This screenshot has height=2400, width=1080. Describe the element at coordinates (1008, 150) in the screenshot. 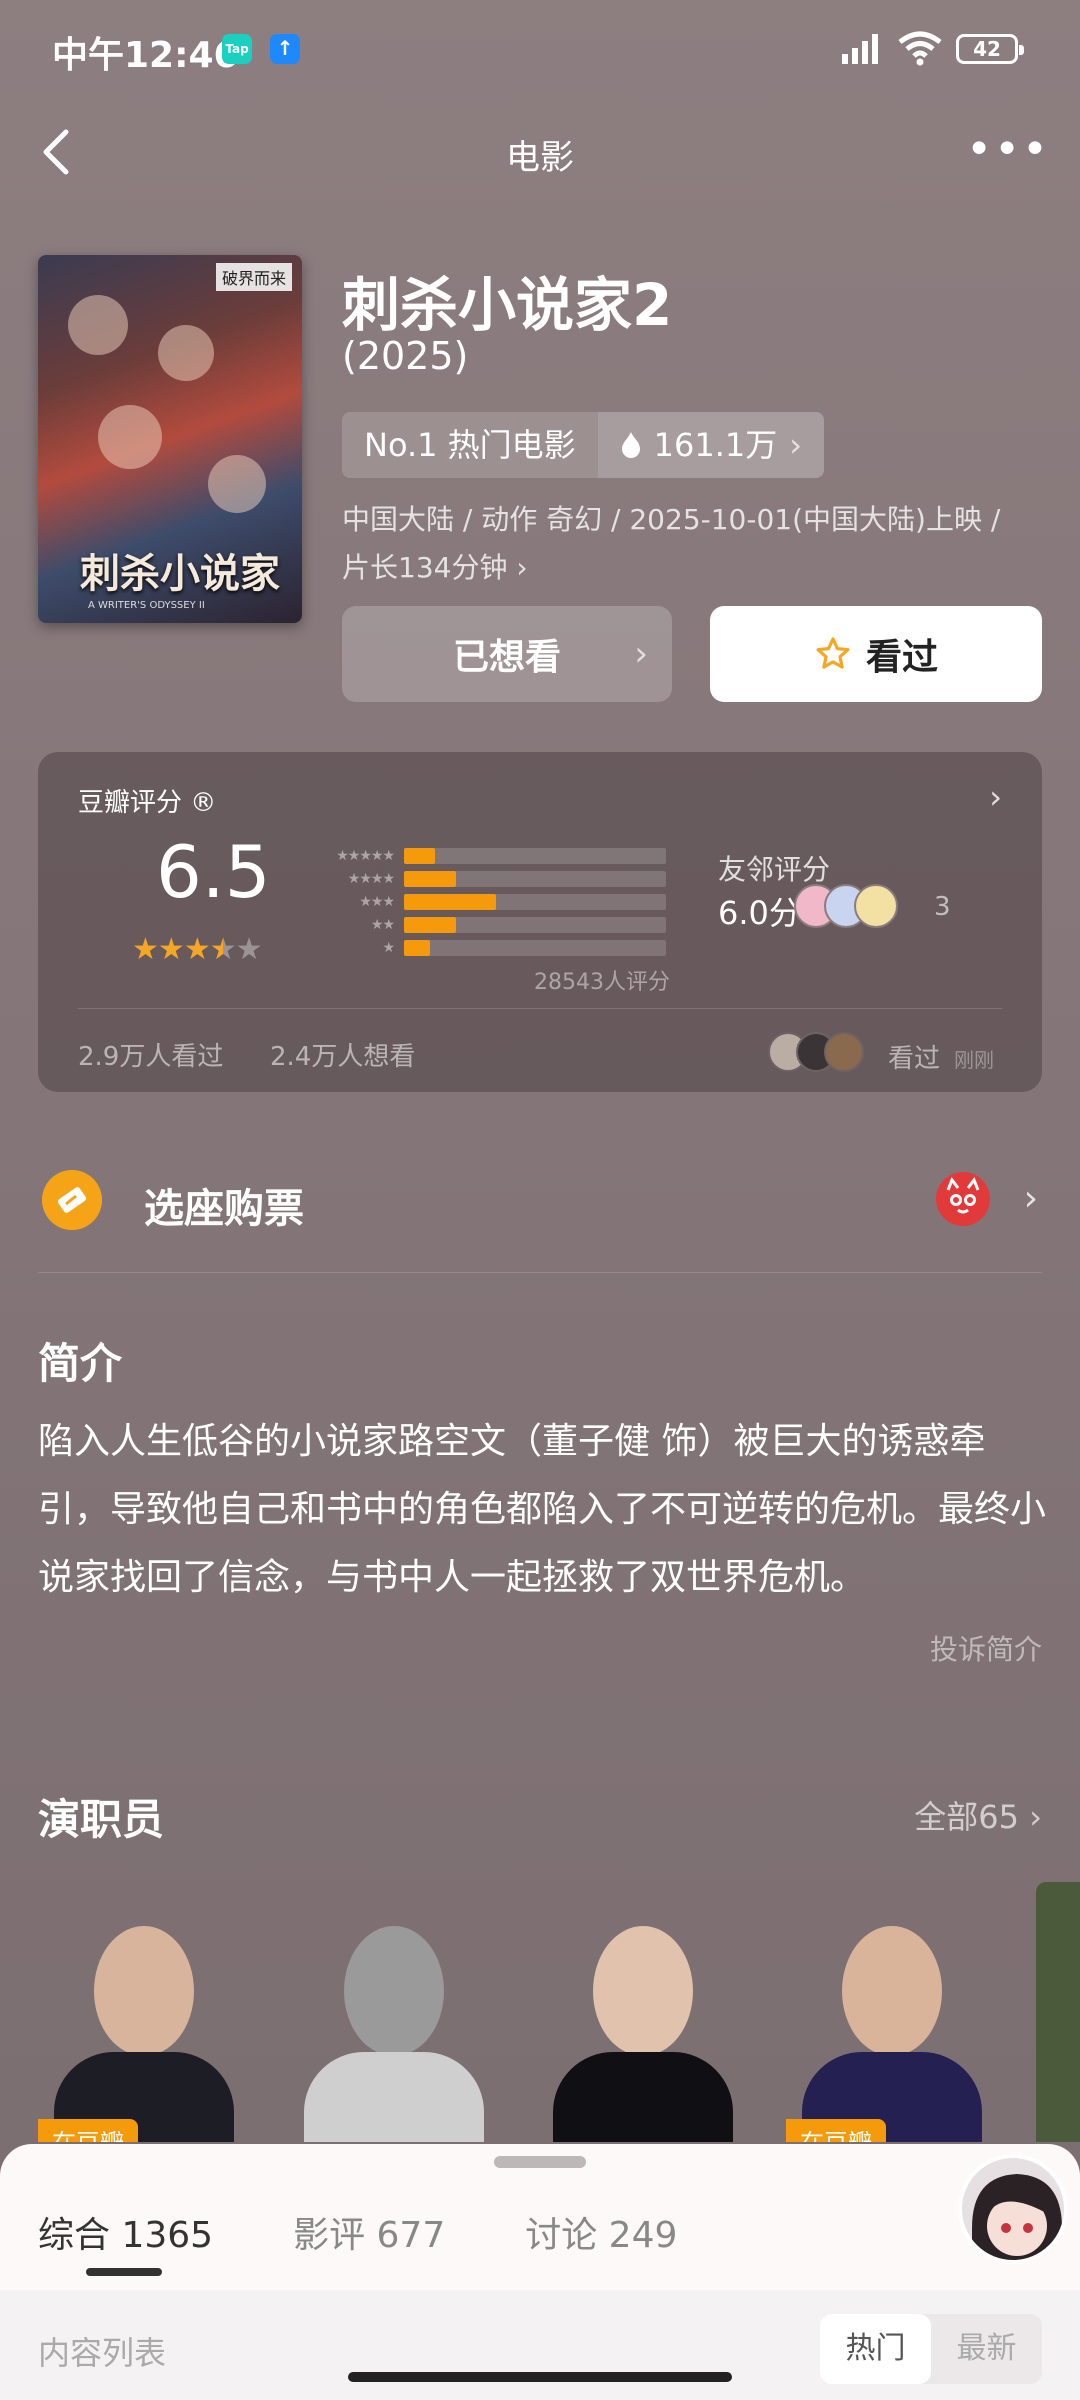

I see `more-options-icon: •••` at that location.